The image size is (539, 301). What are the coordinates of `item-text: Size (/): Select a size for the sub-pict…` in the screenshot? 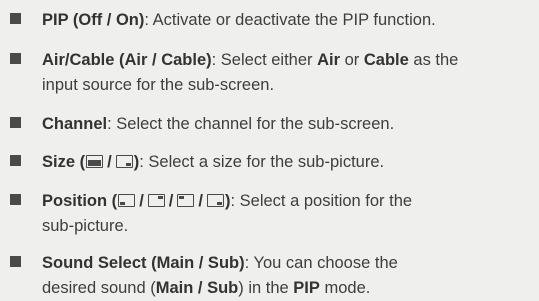 It's located at (288, 162).